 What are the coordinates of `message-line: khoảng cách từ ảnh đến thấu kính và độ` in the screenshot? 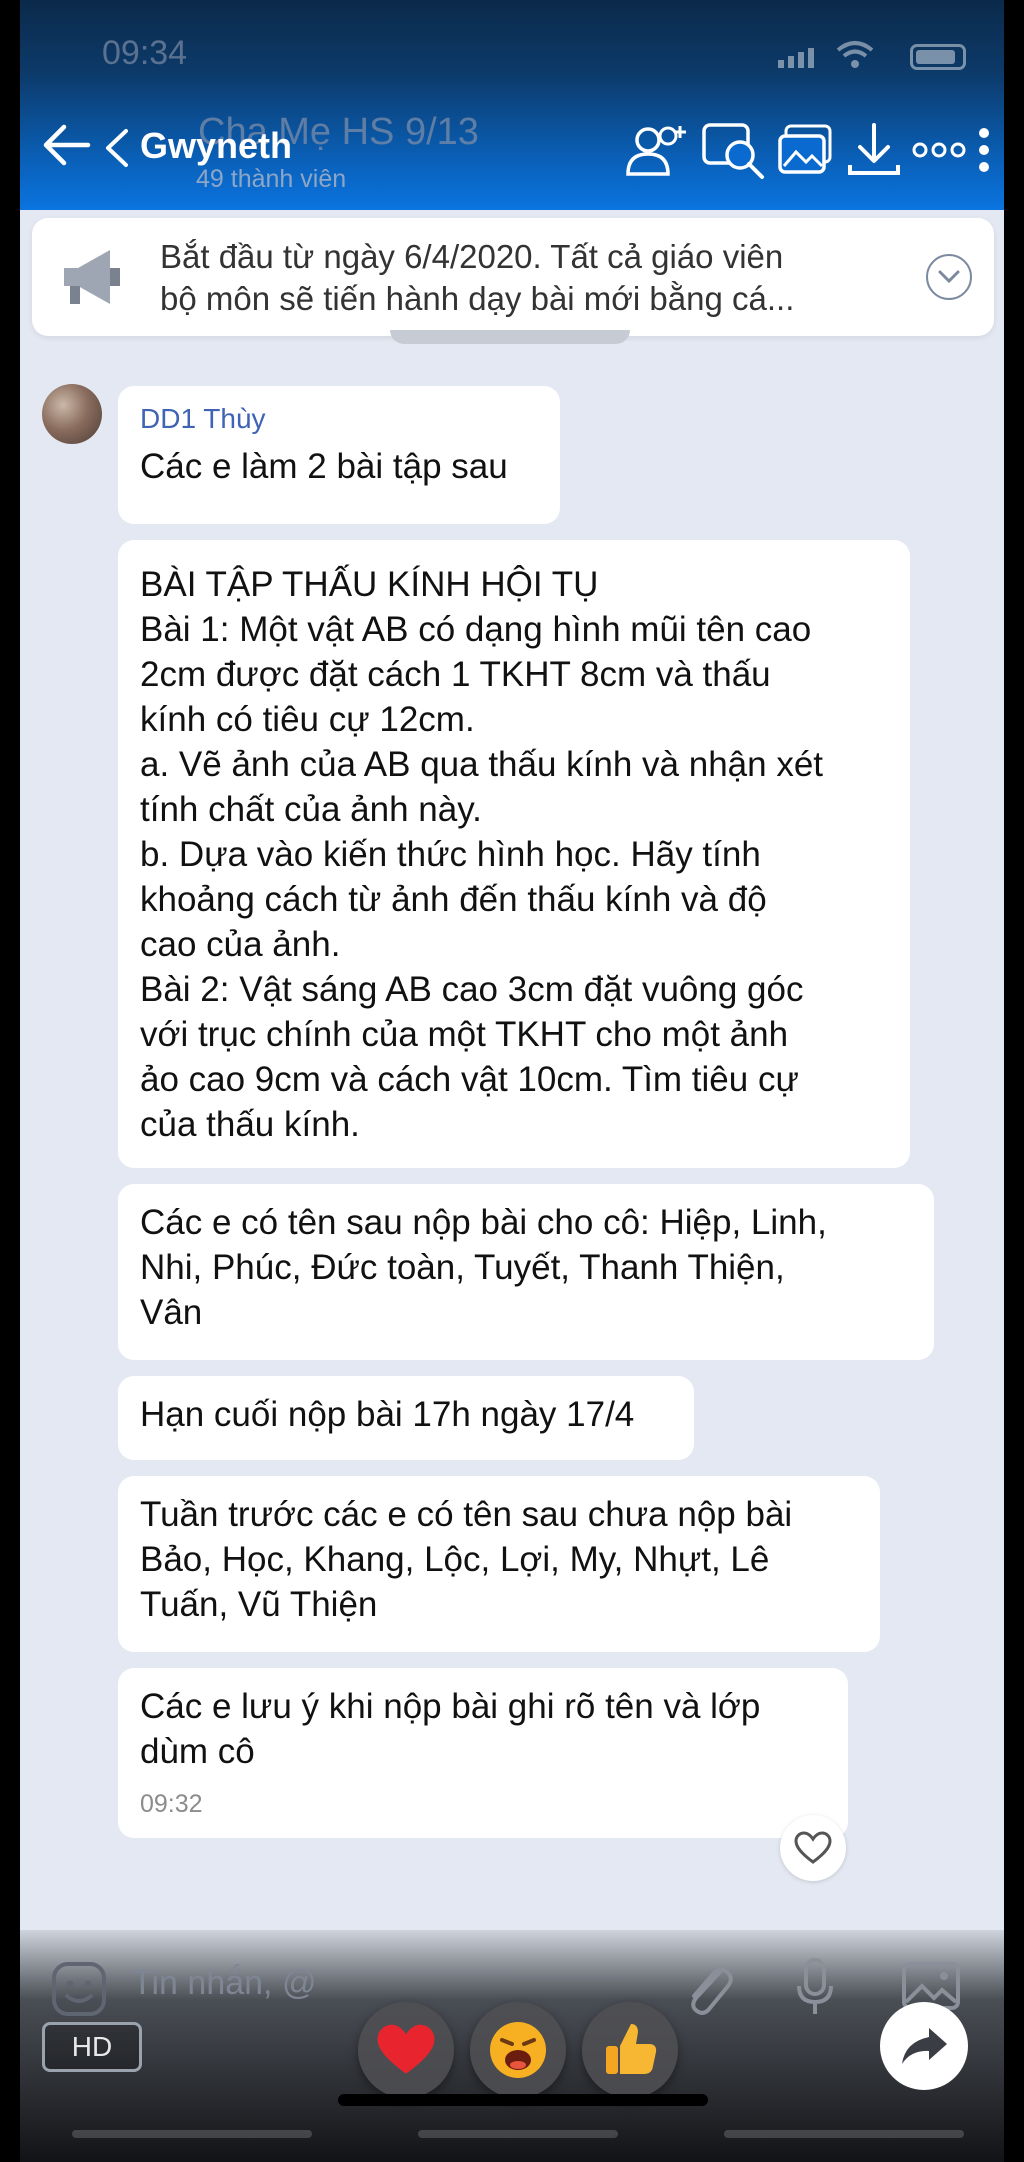 It's located at (453, 899).